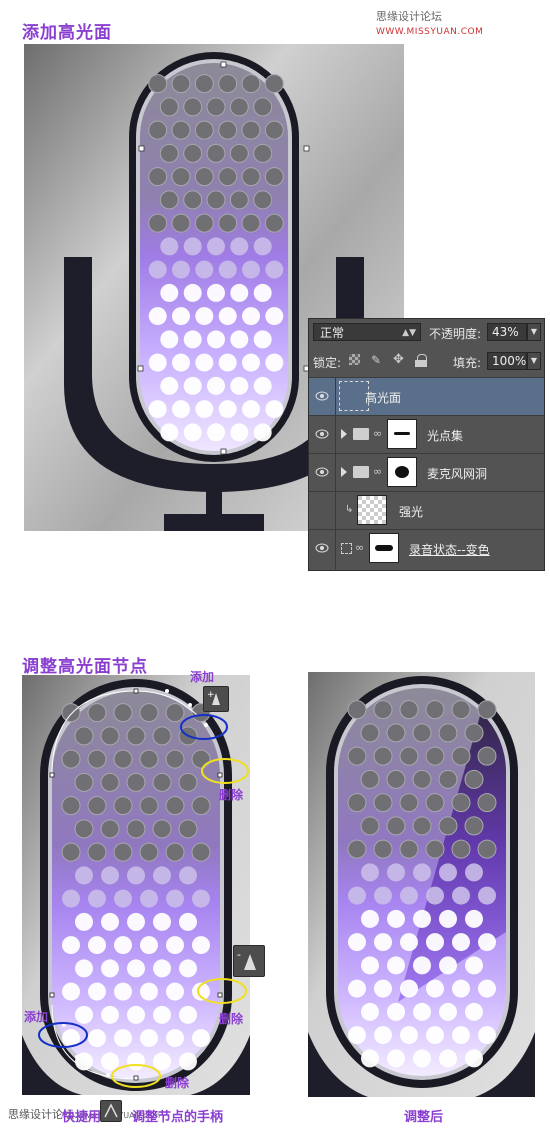 This screenshot has height=1131, width=550. I want to click on layer-row-group-dots: ∞ 光点集, so click(426, 434).